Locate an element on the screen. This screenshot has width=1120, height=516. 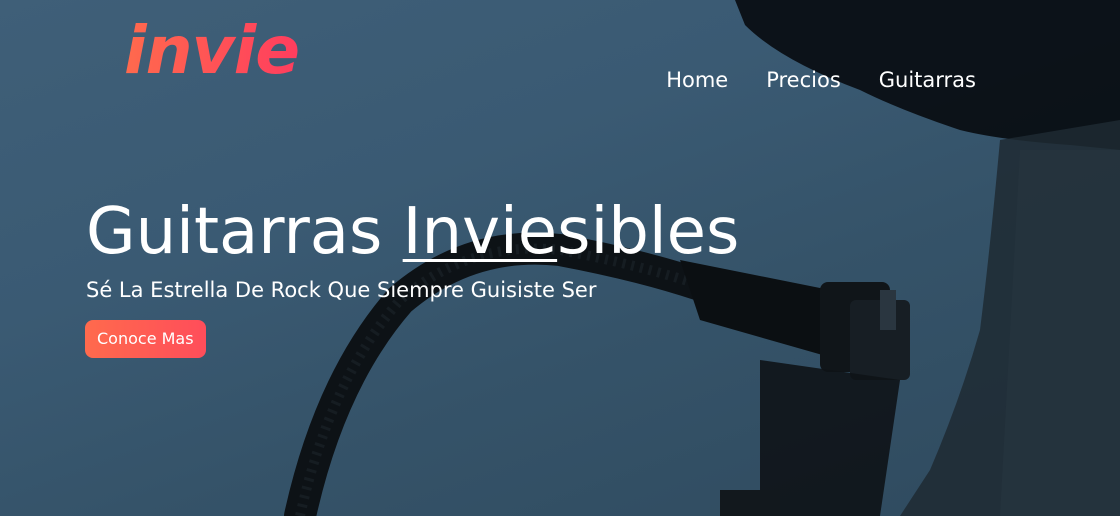
headline-part-before: Guitarras is located at coordinates (244, 232).